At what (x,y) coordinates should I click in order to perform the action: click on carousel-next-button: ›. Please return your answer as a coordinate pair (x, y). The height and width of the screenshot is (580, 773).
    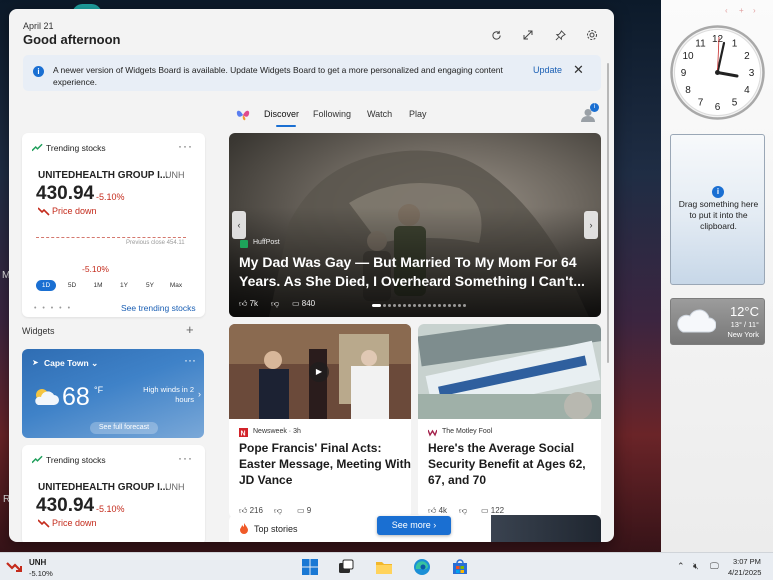
    Looking at the image, I should click on (591, 225).